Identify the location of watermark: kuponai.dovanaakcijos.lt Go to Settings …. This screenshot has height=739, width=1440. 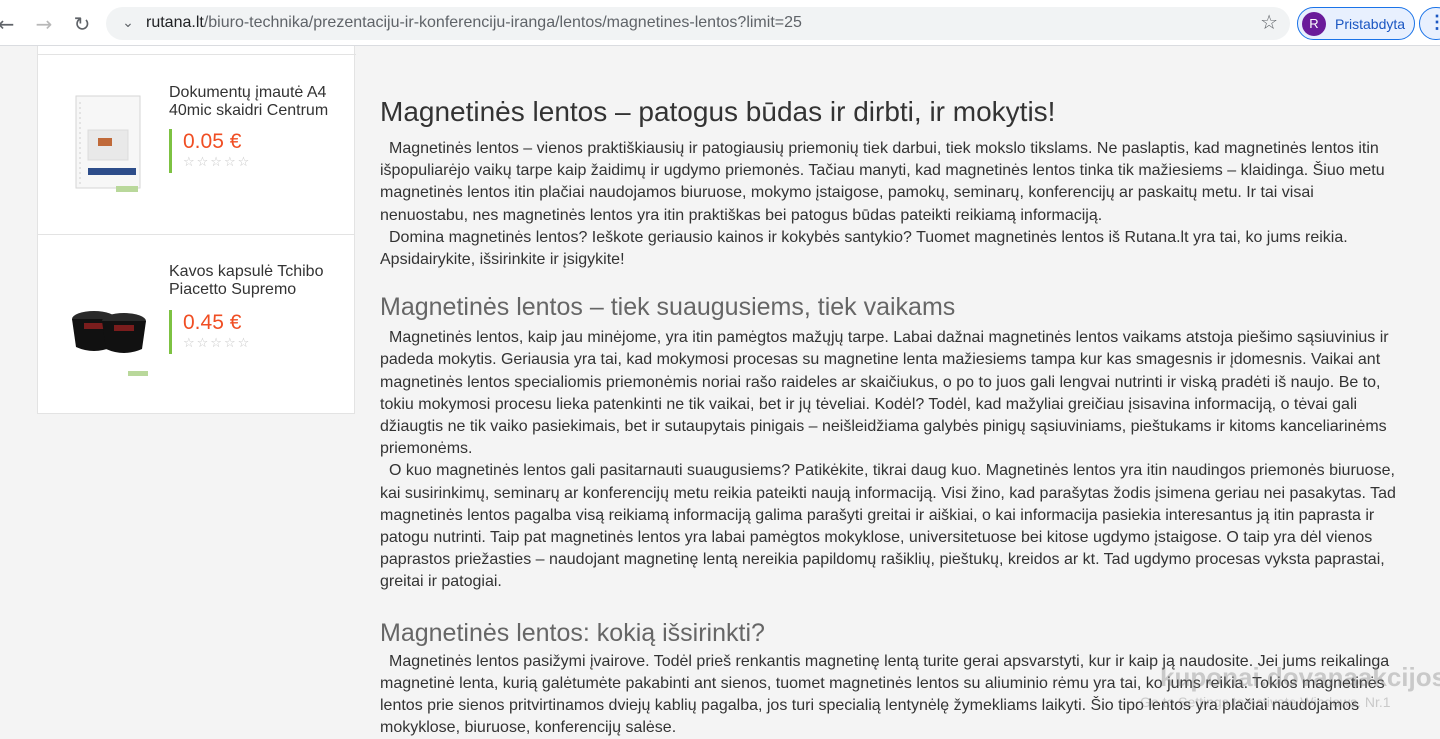
(1290, 692).